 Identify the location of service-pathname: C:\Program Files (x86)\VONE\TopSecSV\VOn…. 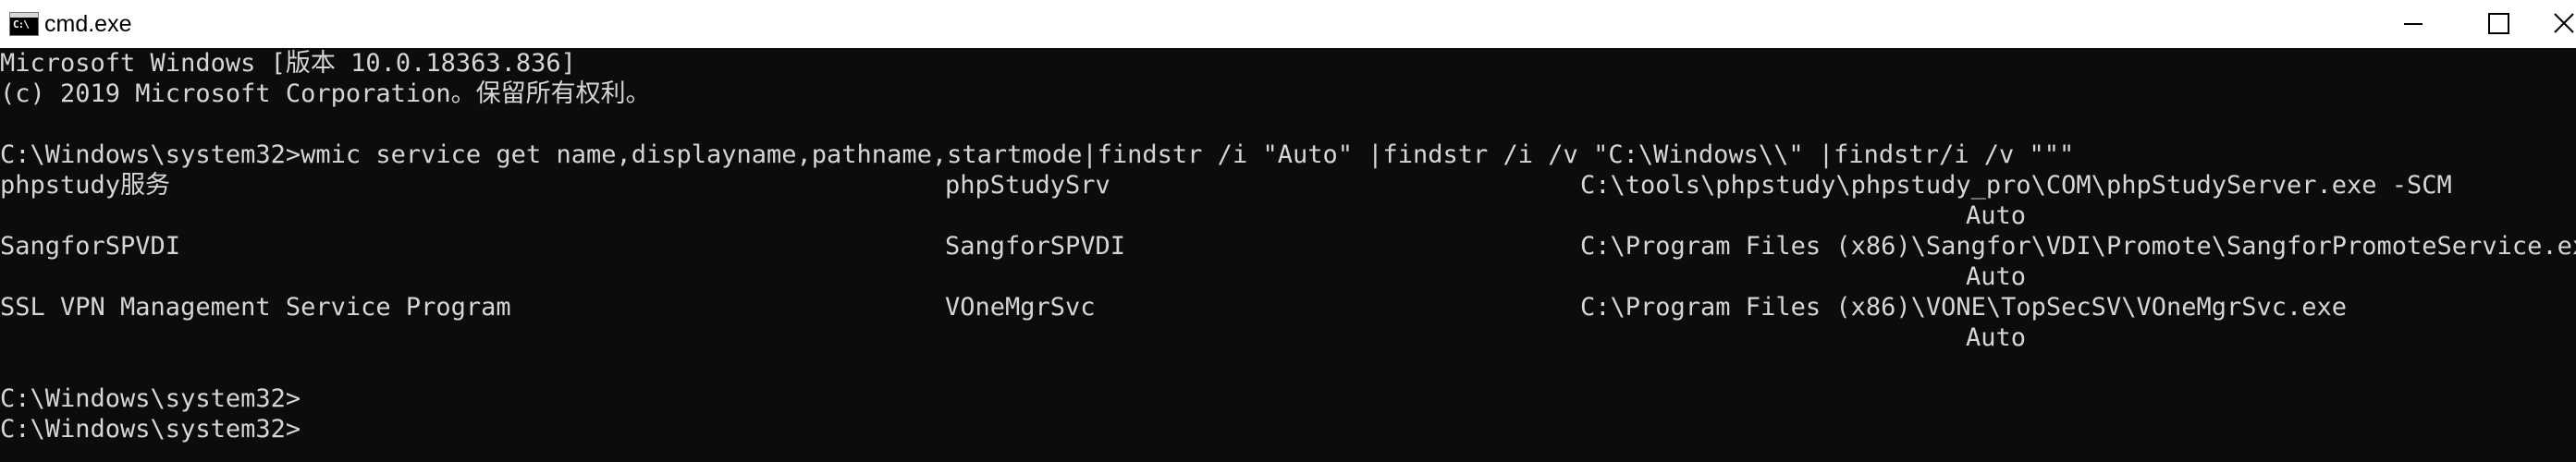
(1964, 307).